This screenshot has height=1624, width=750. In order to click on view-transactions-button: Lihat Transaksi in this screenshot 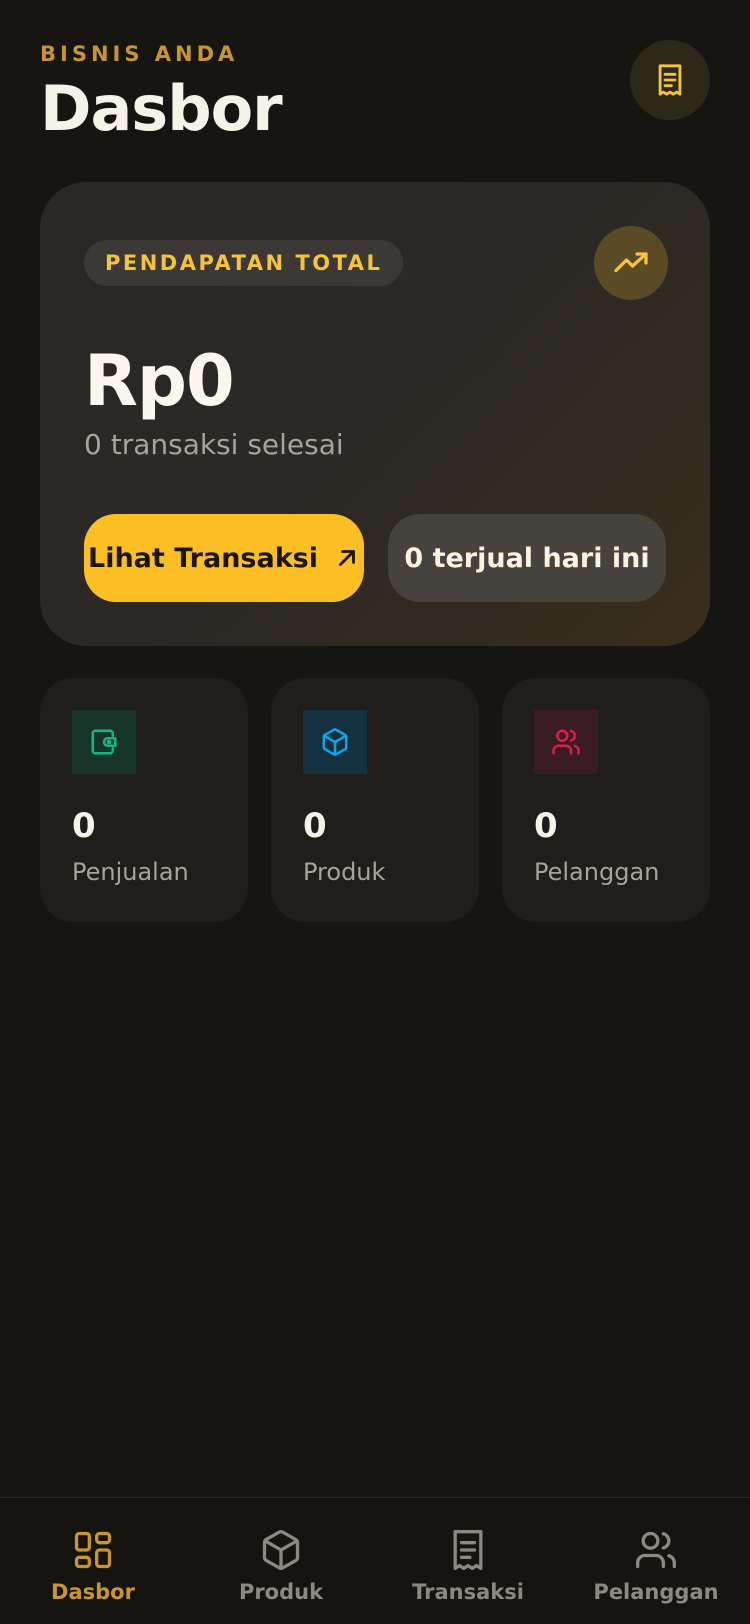, I will do `click(224, 558)`.